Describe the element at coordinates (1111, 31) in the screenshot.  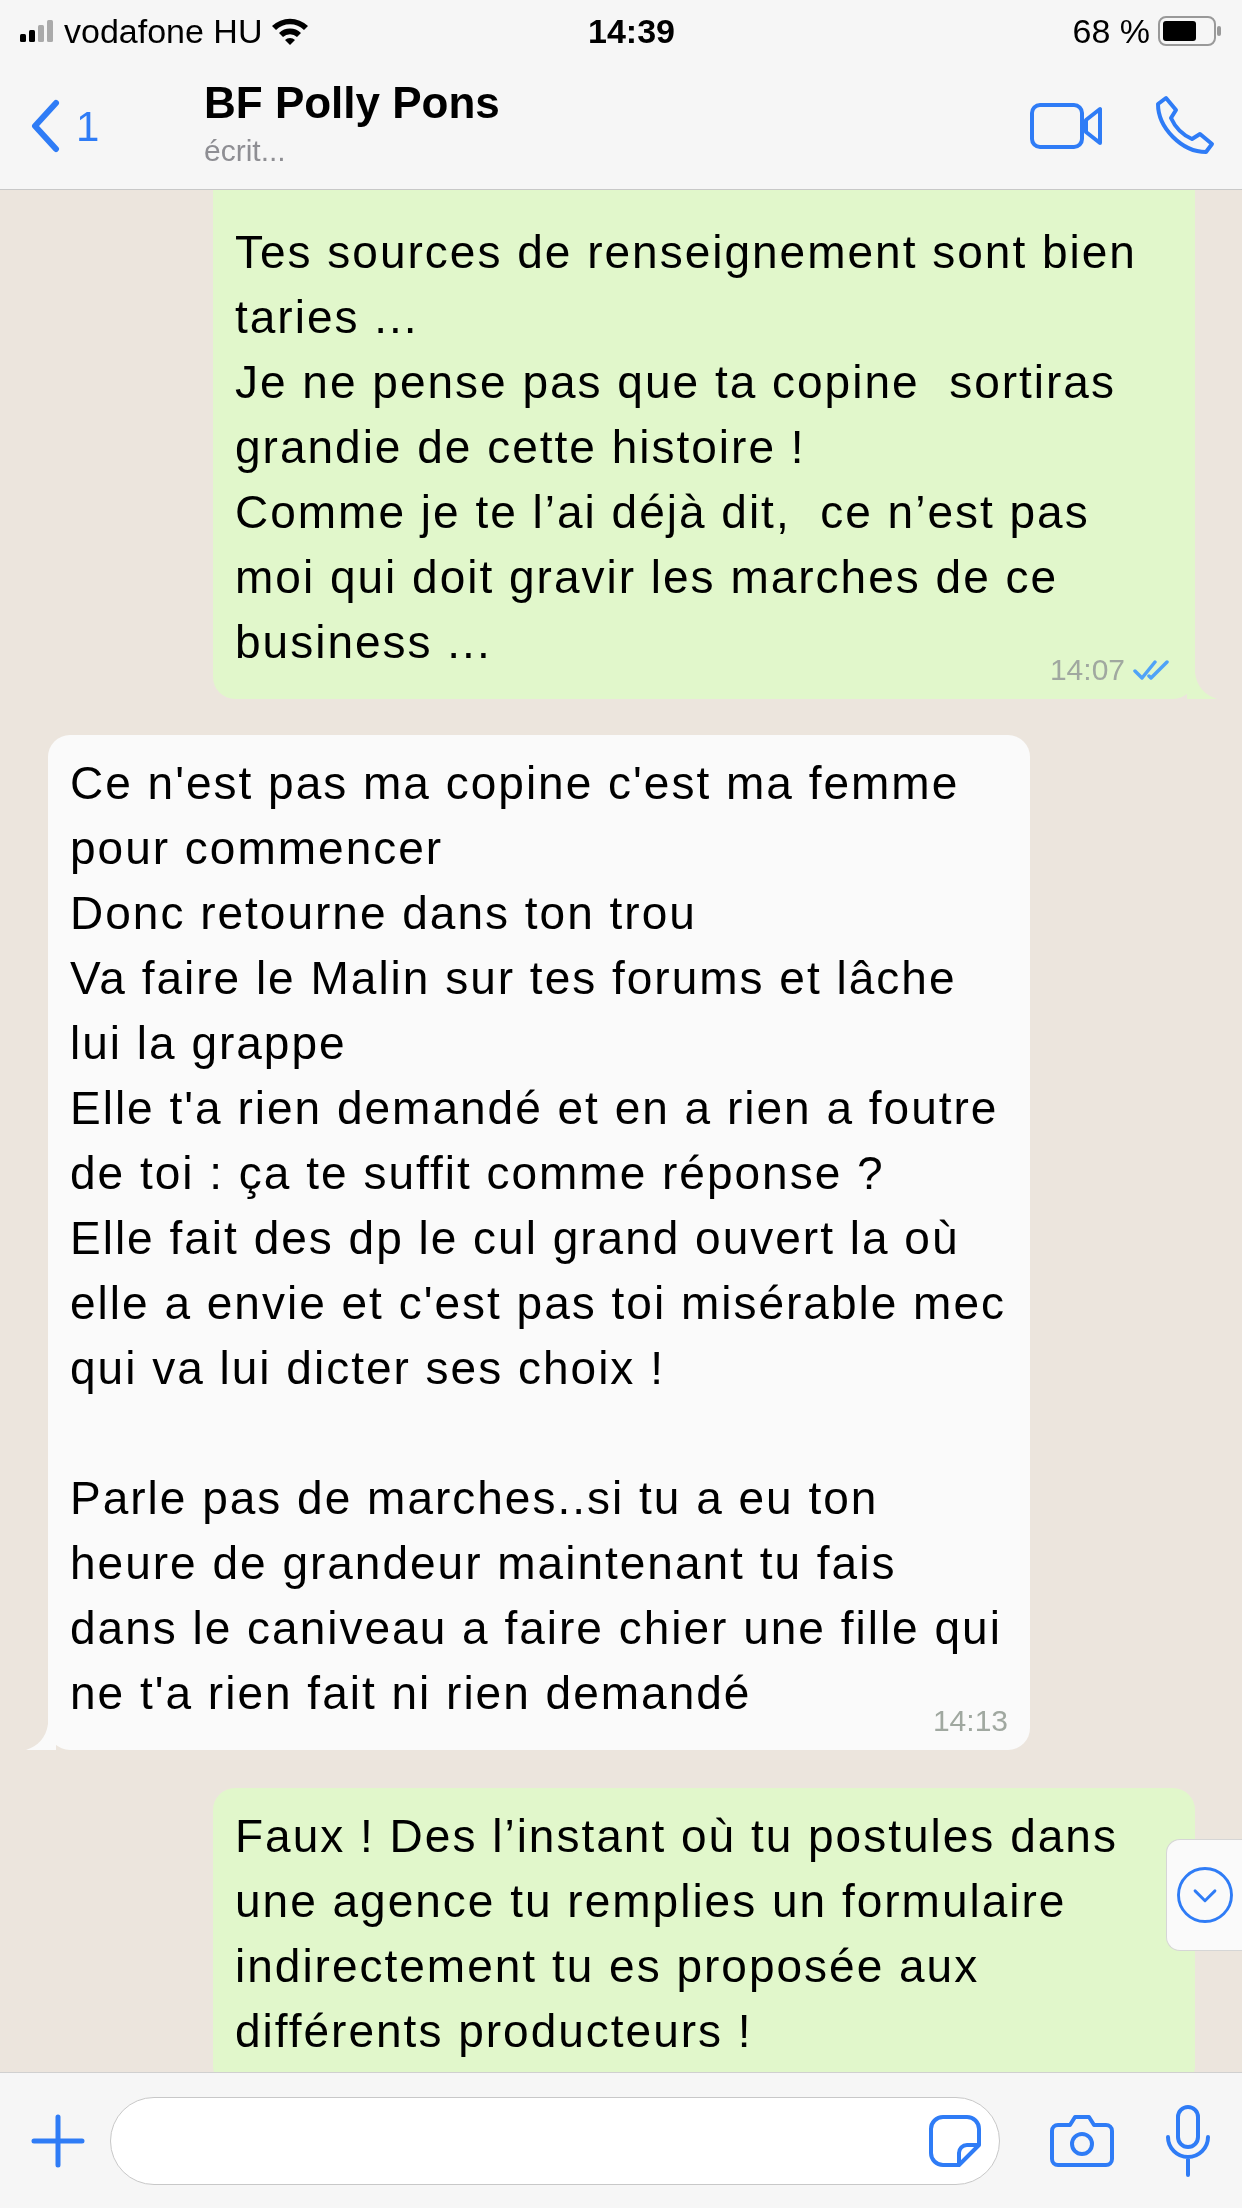
I see `battery-percent: 68 %` at that location.